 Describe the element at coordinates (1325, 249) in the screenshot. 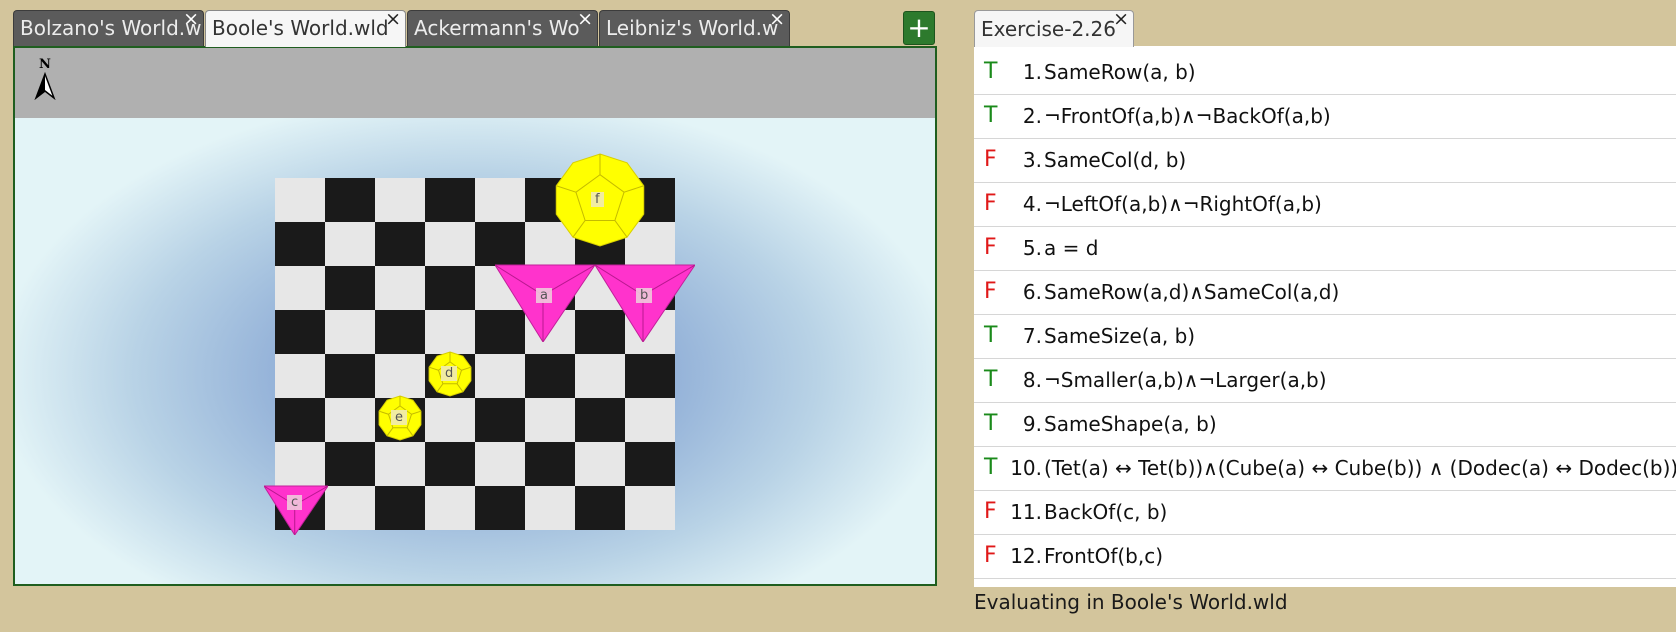

I see `sentence-row: F 5. a = d` at that location.